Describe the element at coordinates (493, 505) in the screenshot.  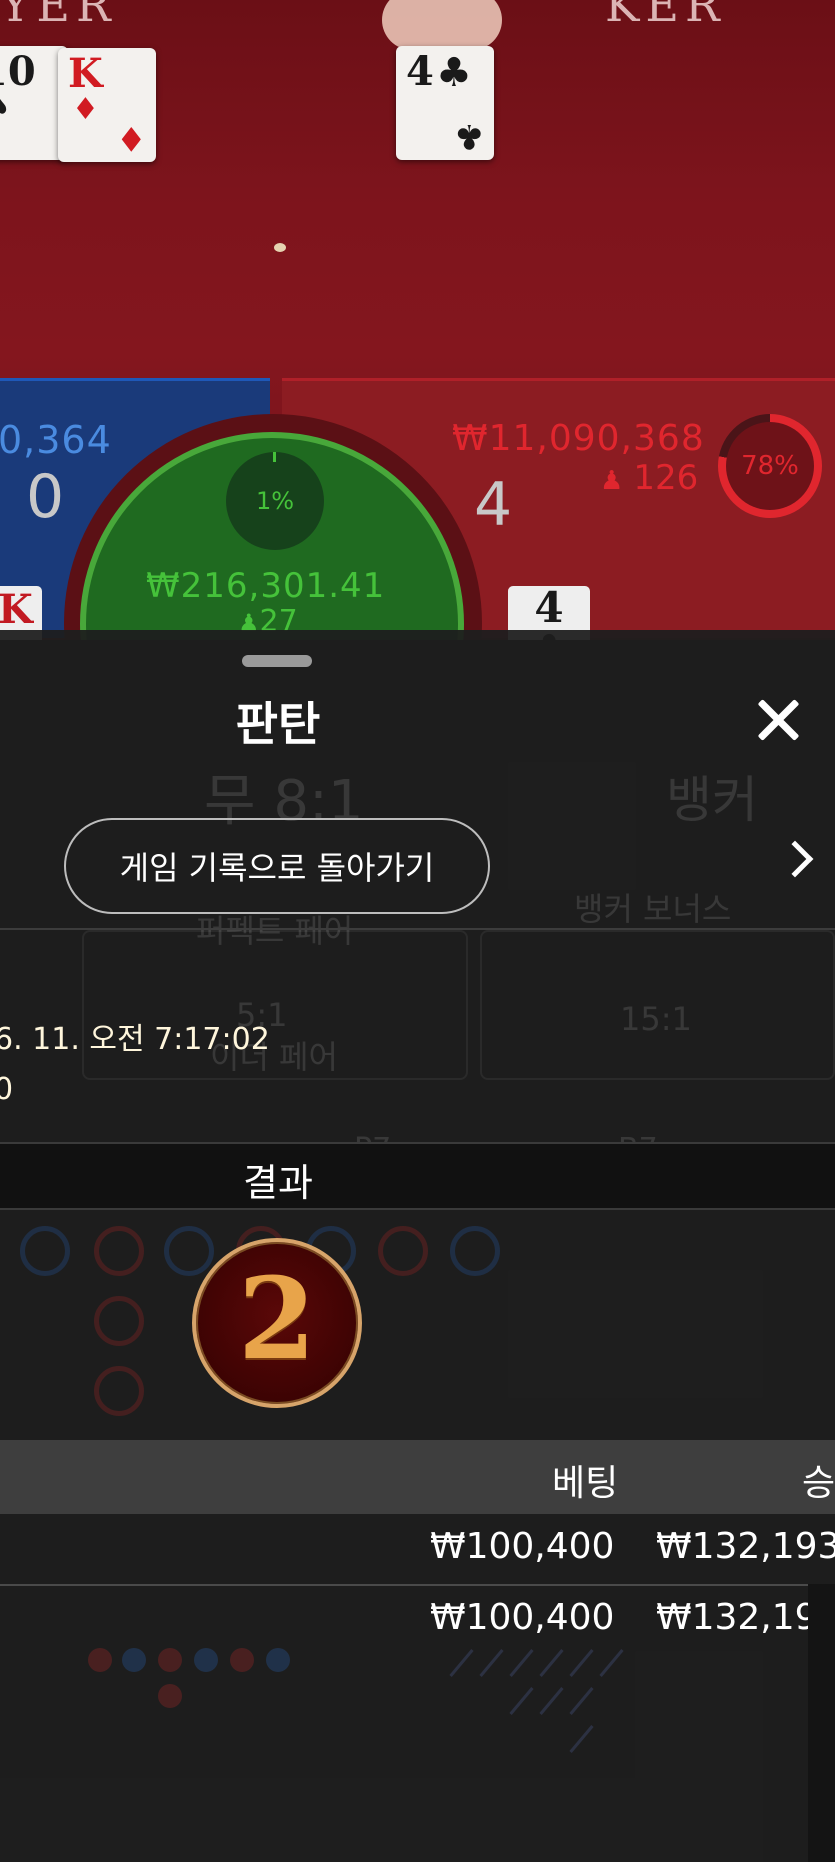
I see `banker-score: 4` at that location.